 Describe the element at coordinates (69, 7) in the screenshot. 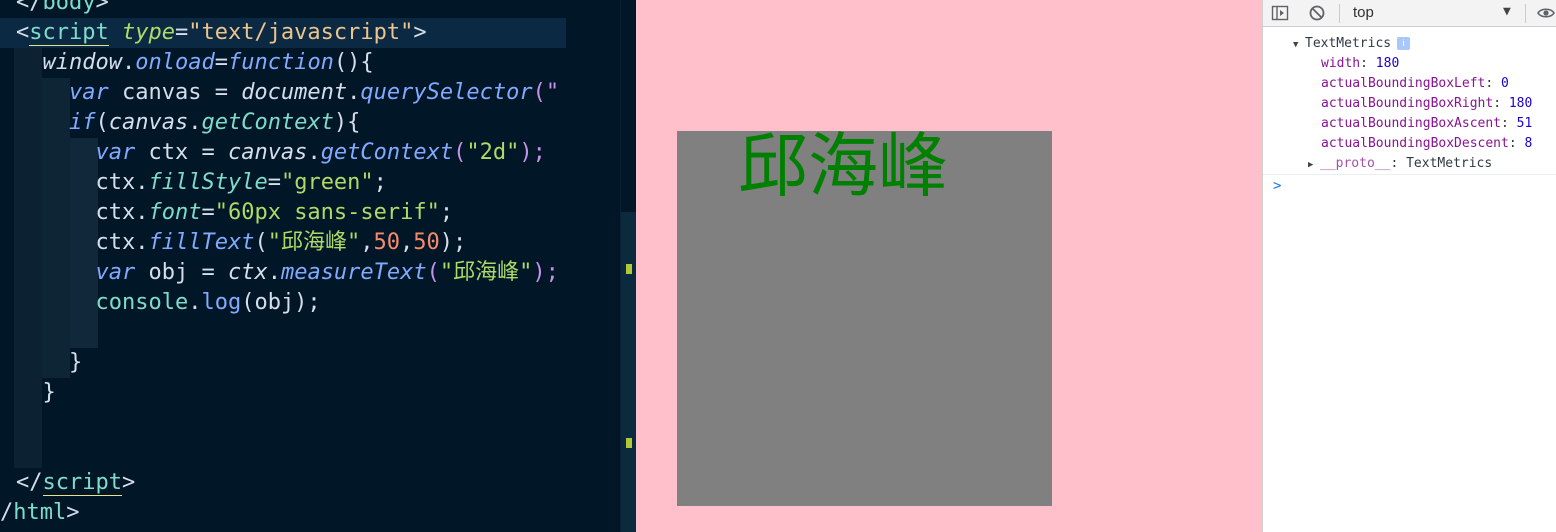

I see `code-token: body` at that location.